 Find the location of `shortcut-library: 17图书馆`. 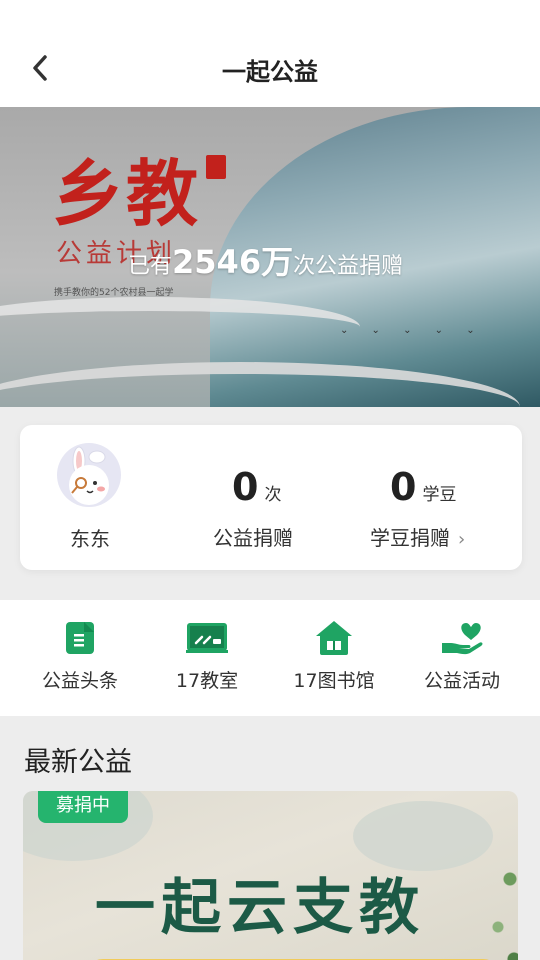

shortcut-library: 17图书馆 is located at coordinates (334, 655).